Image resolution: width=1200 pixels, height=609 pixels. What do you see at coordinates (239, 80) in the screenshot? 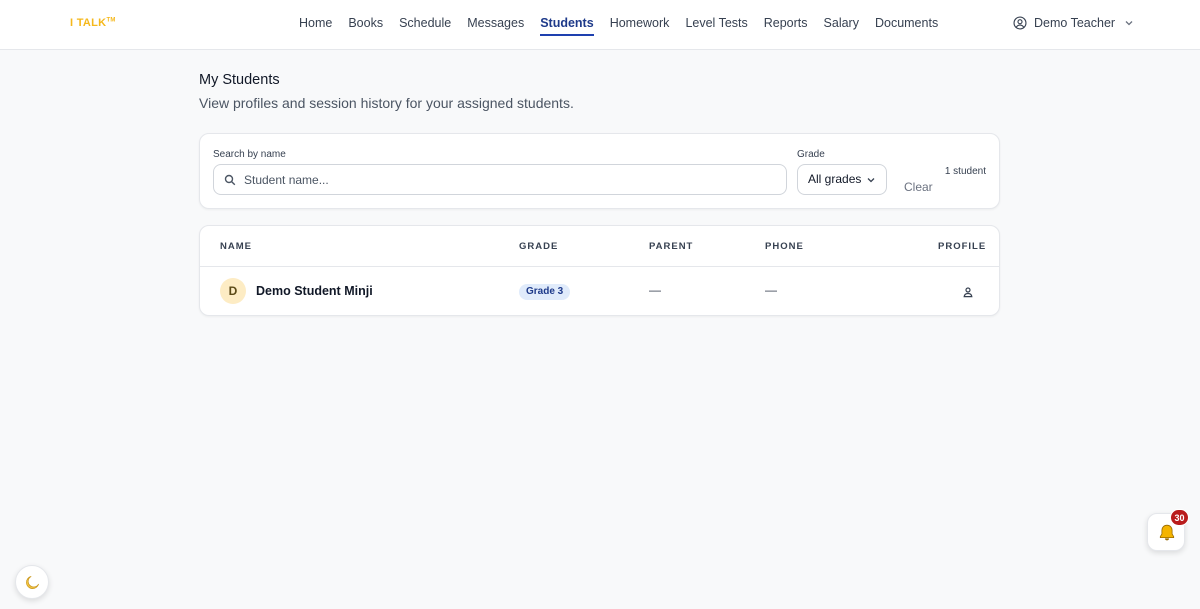
I see `page-title: My Students` at bounding box center [239, 80].